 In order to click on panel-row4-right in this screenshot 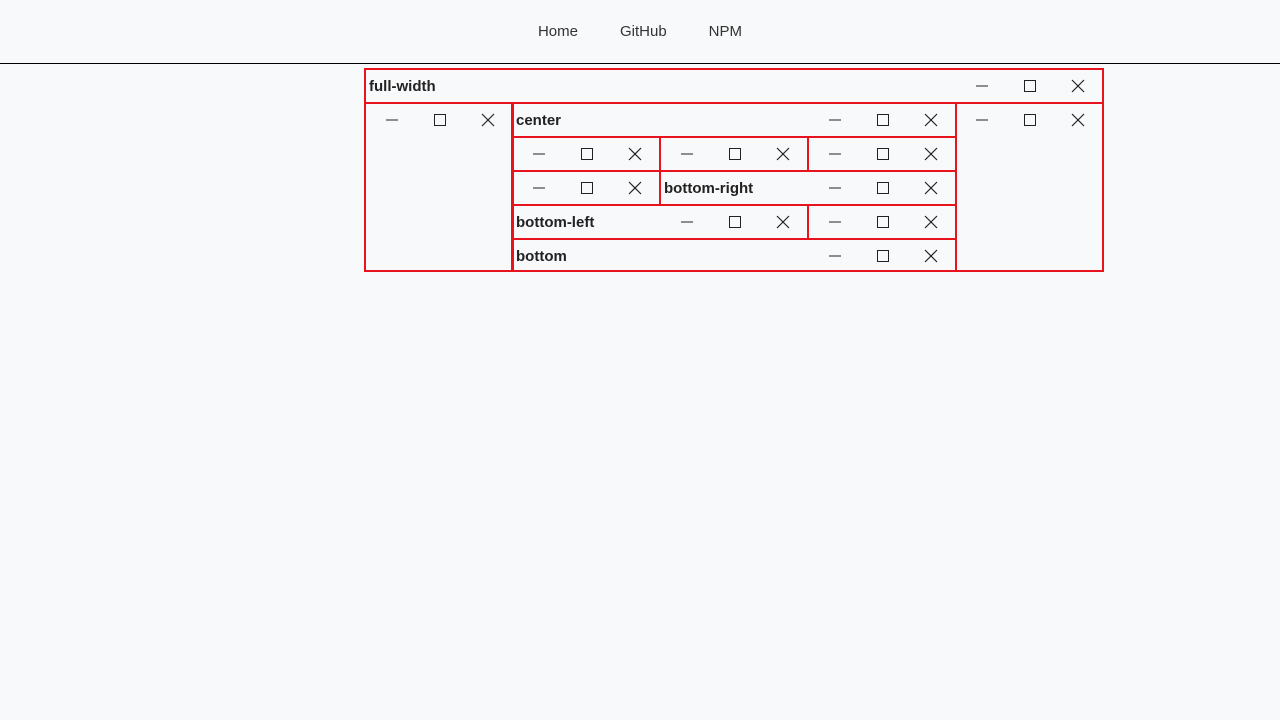, I will do `click(882, 222)`.